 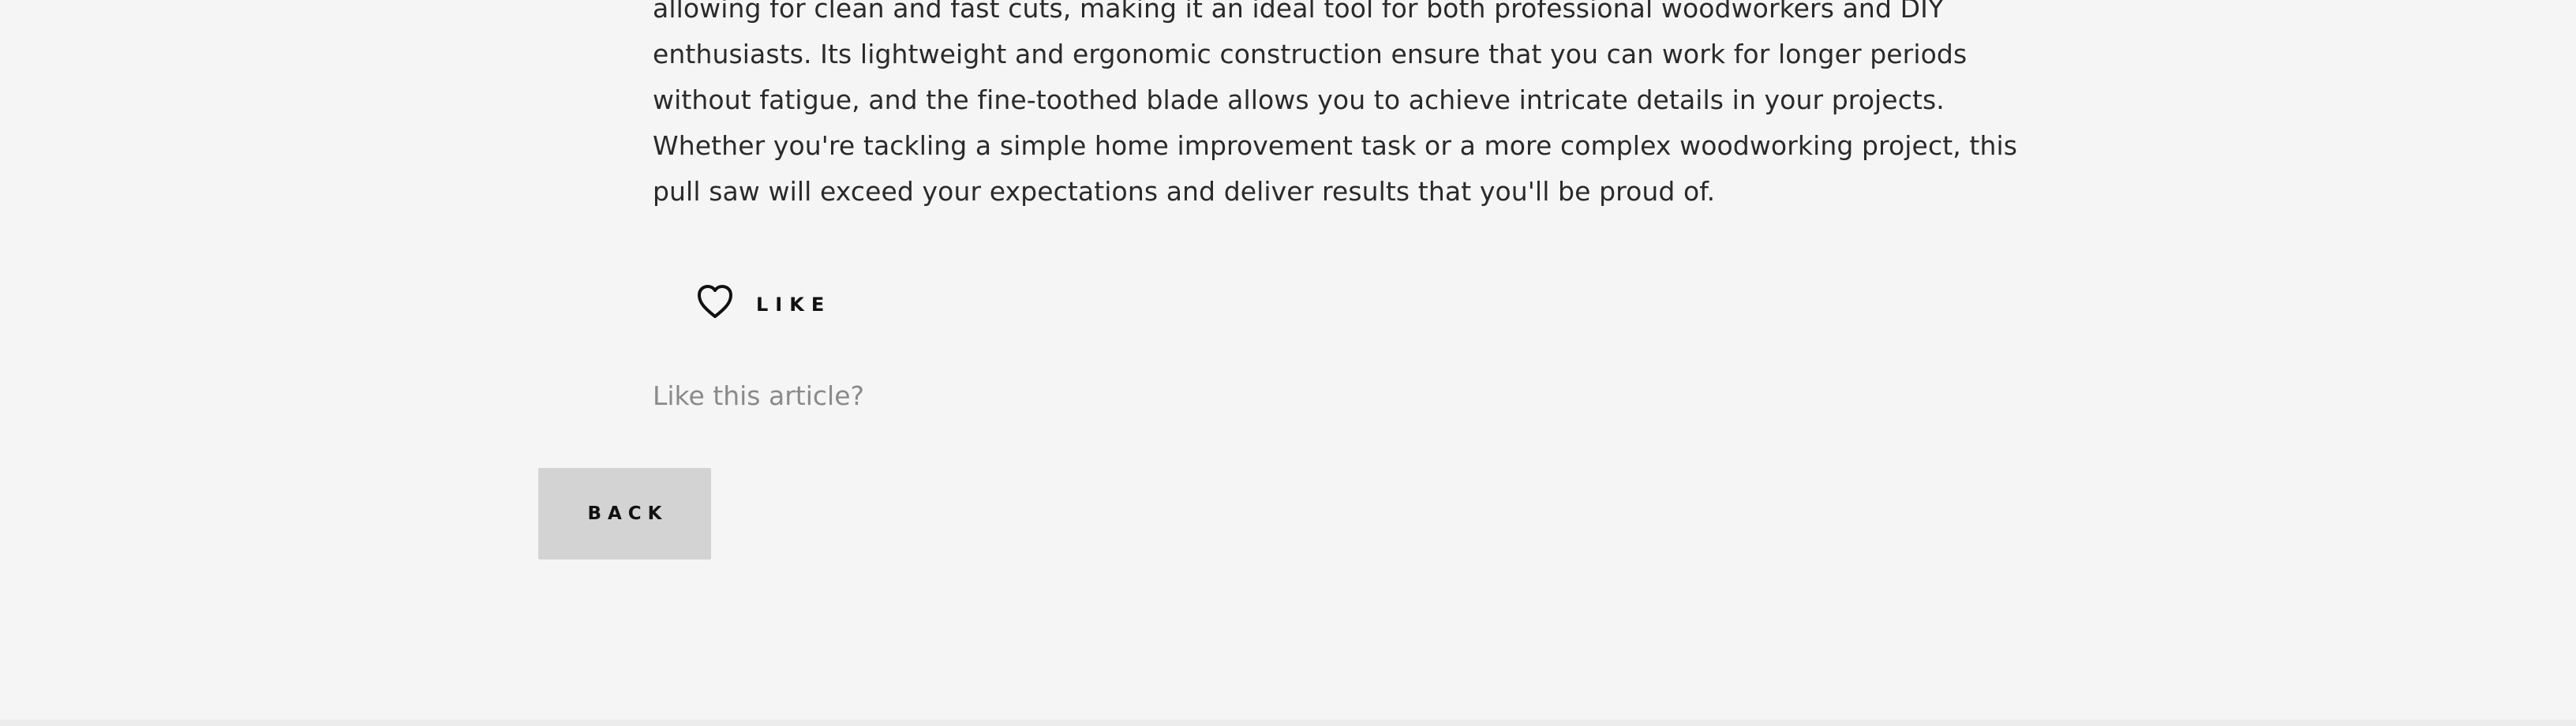 What do you see at coordinates (759, 395) in the screenshot?
I see `like-prompt: Like this article?` at bounding box center [759, 395].